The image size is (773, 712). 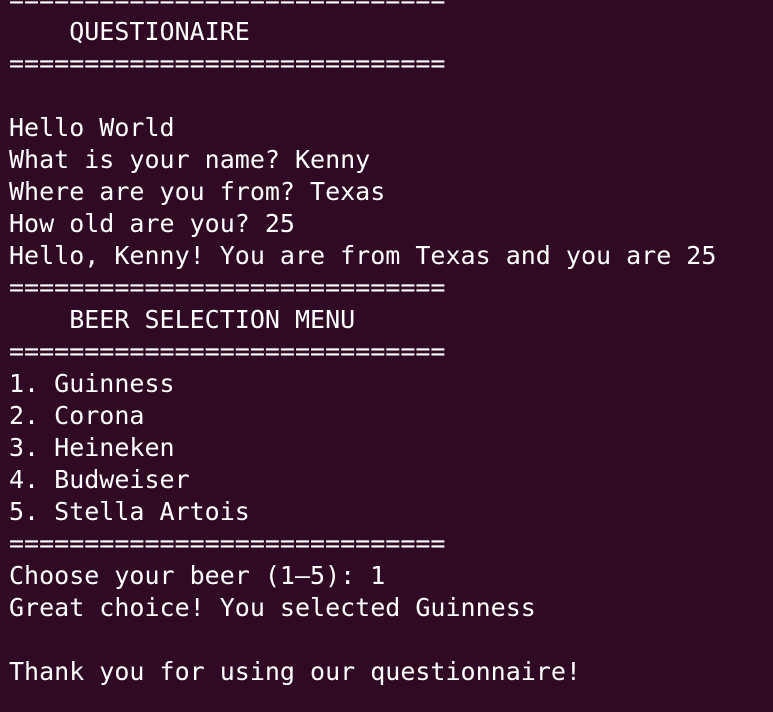 What do you see at coordinates (99, 479) in the screenshot?
I see `menu-option: 4. Budweiser` at bounding box center [99, 479].